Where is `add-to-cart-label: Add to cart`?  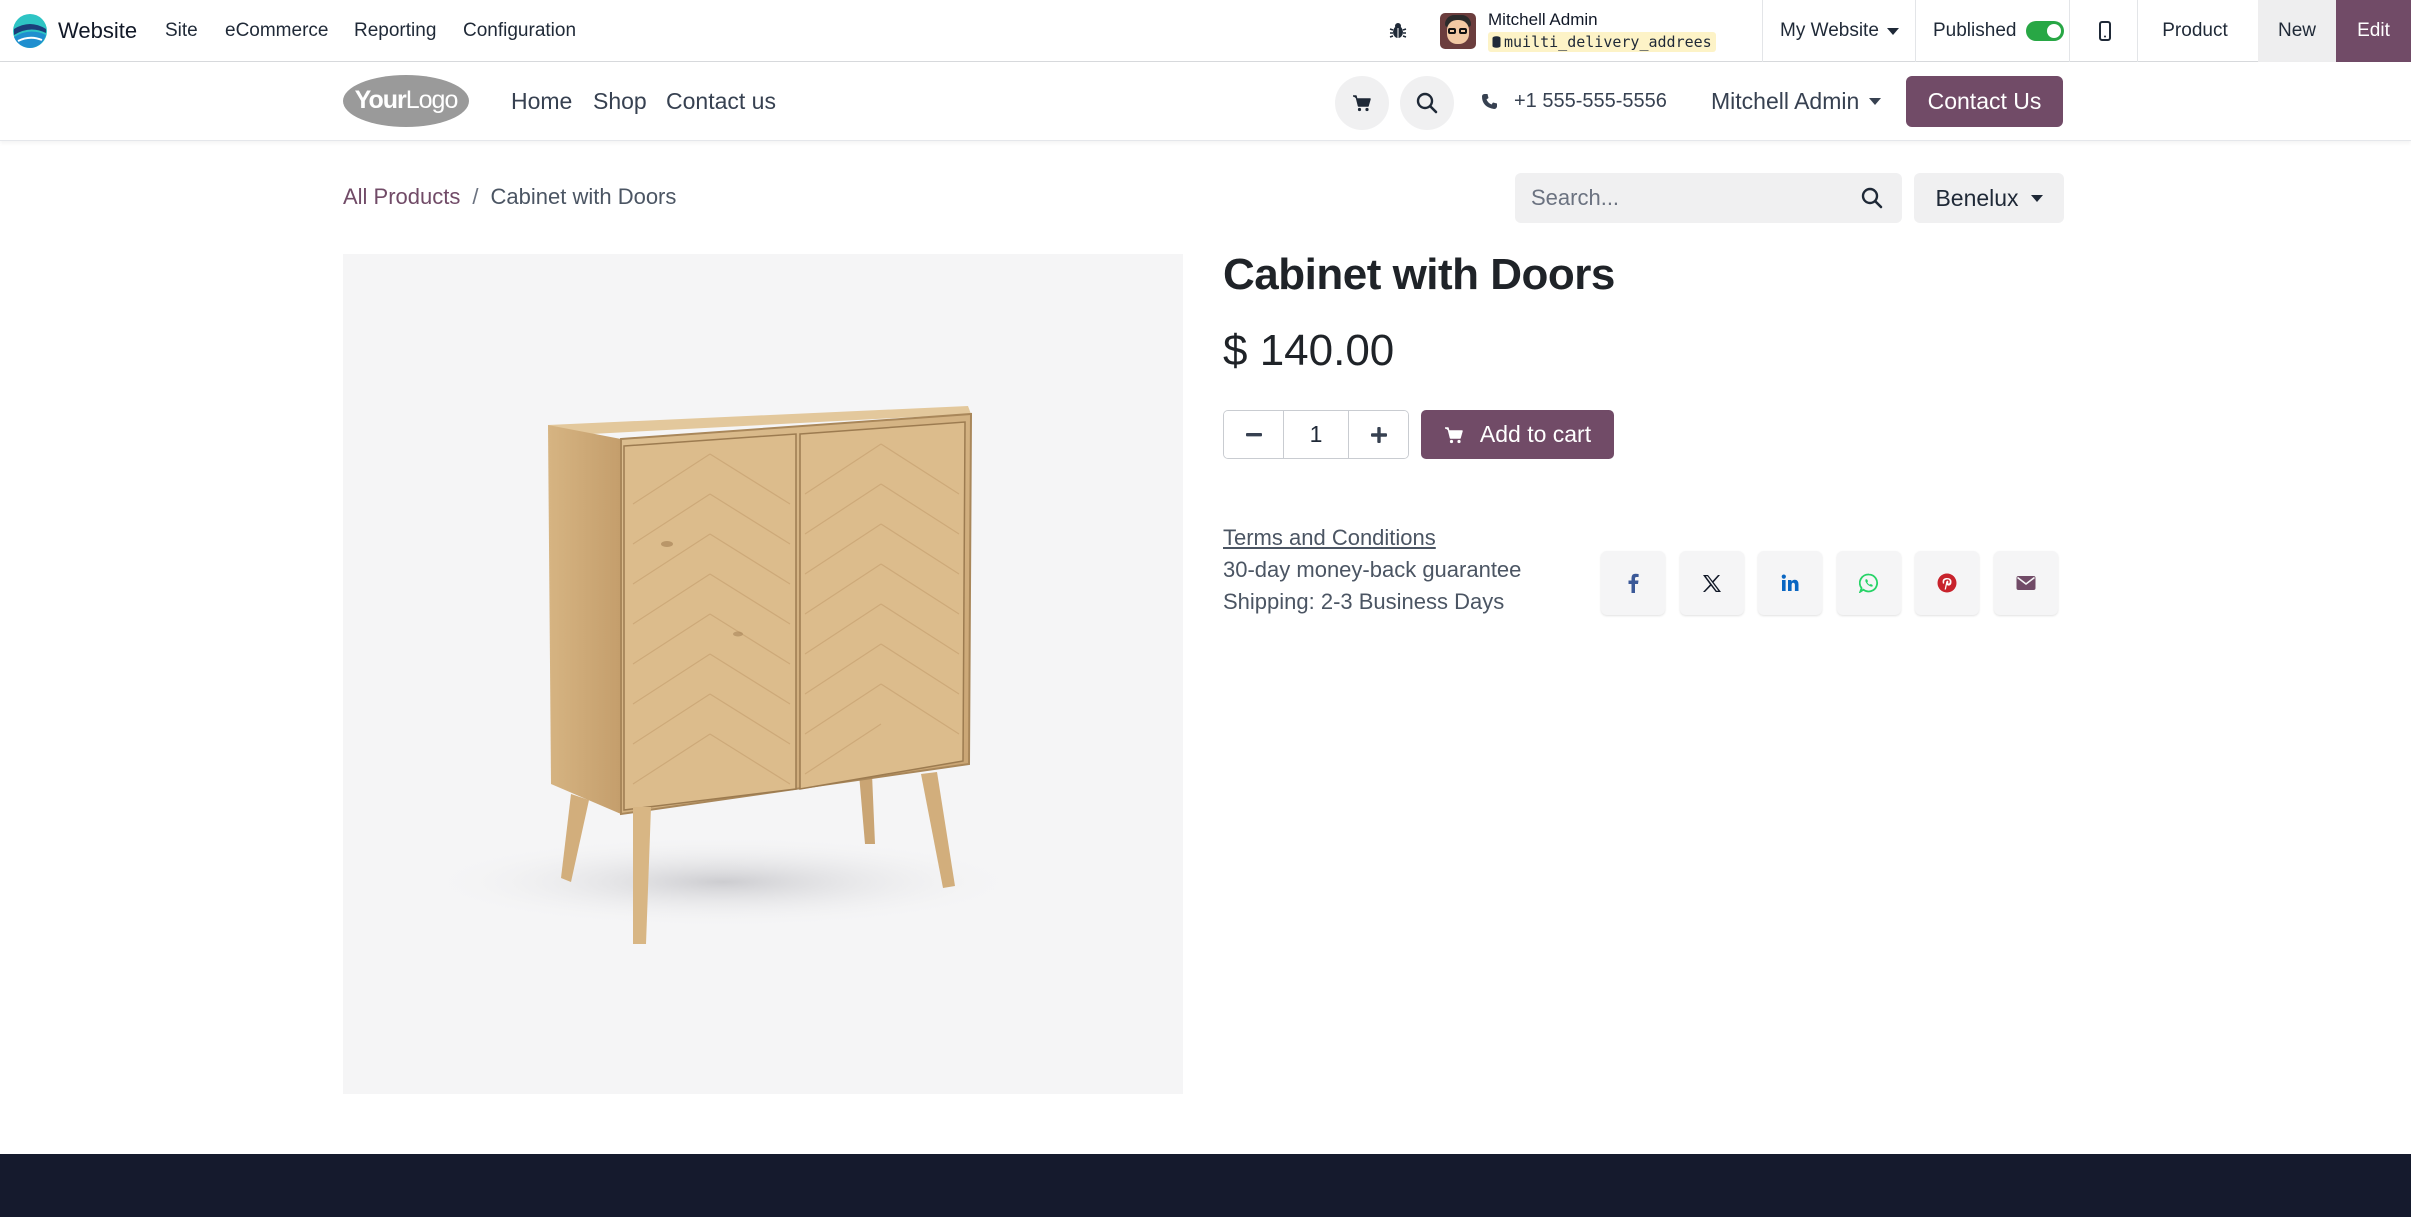 add-to-cart-label: Add to cart is located at coordinates (1535, 434).